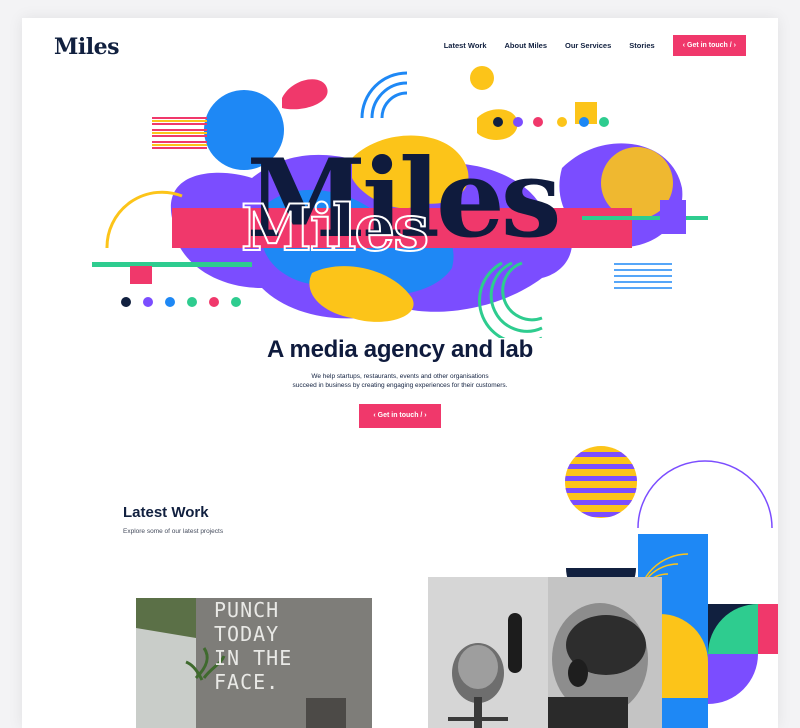 This screenshot has height=728, width=800. What do you see at coordinates (768, 629) in the screenshot?
I see `pink-strip-shape` at bounding box center [768, 629].